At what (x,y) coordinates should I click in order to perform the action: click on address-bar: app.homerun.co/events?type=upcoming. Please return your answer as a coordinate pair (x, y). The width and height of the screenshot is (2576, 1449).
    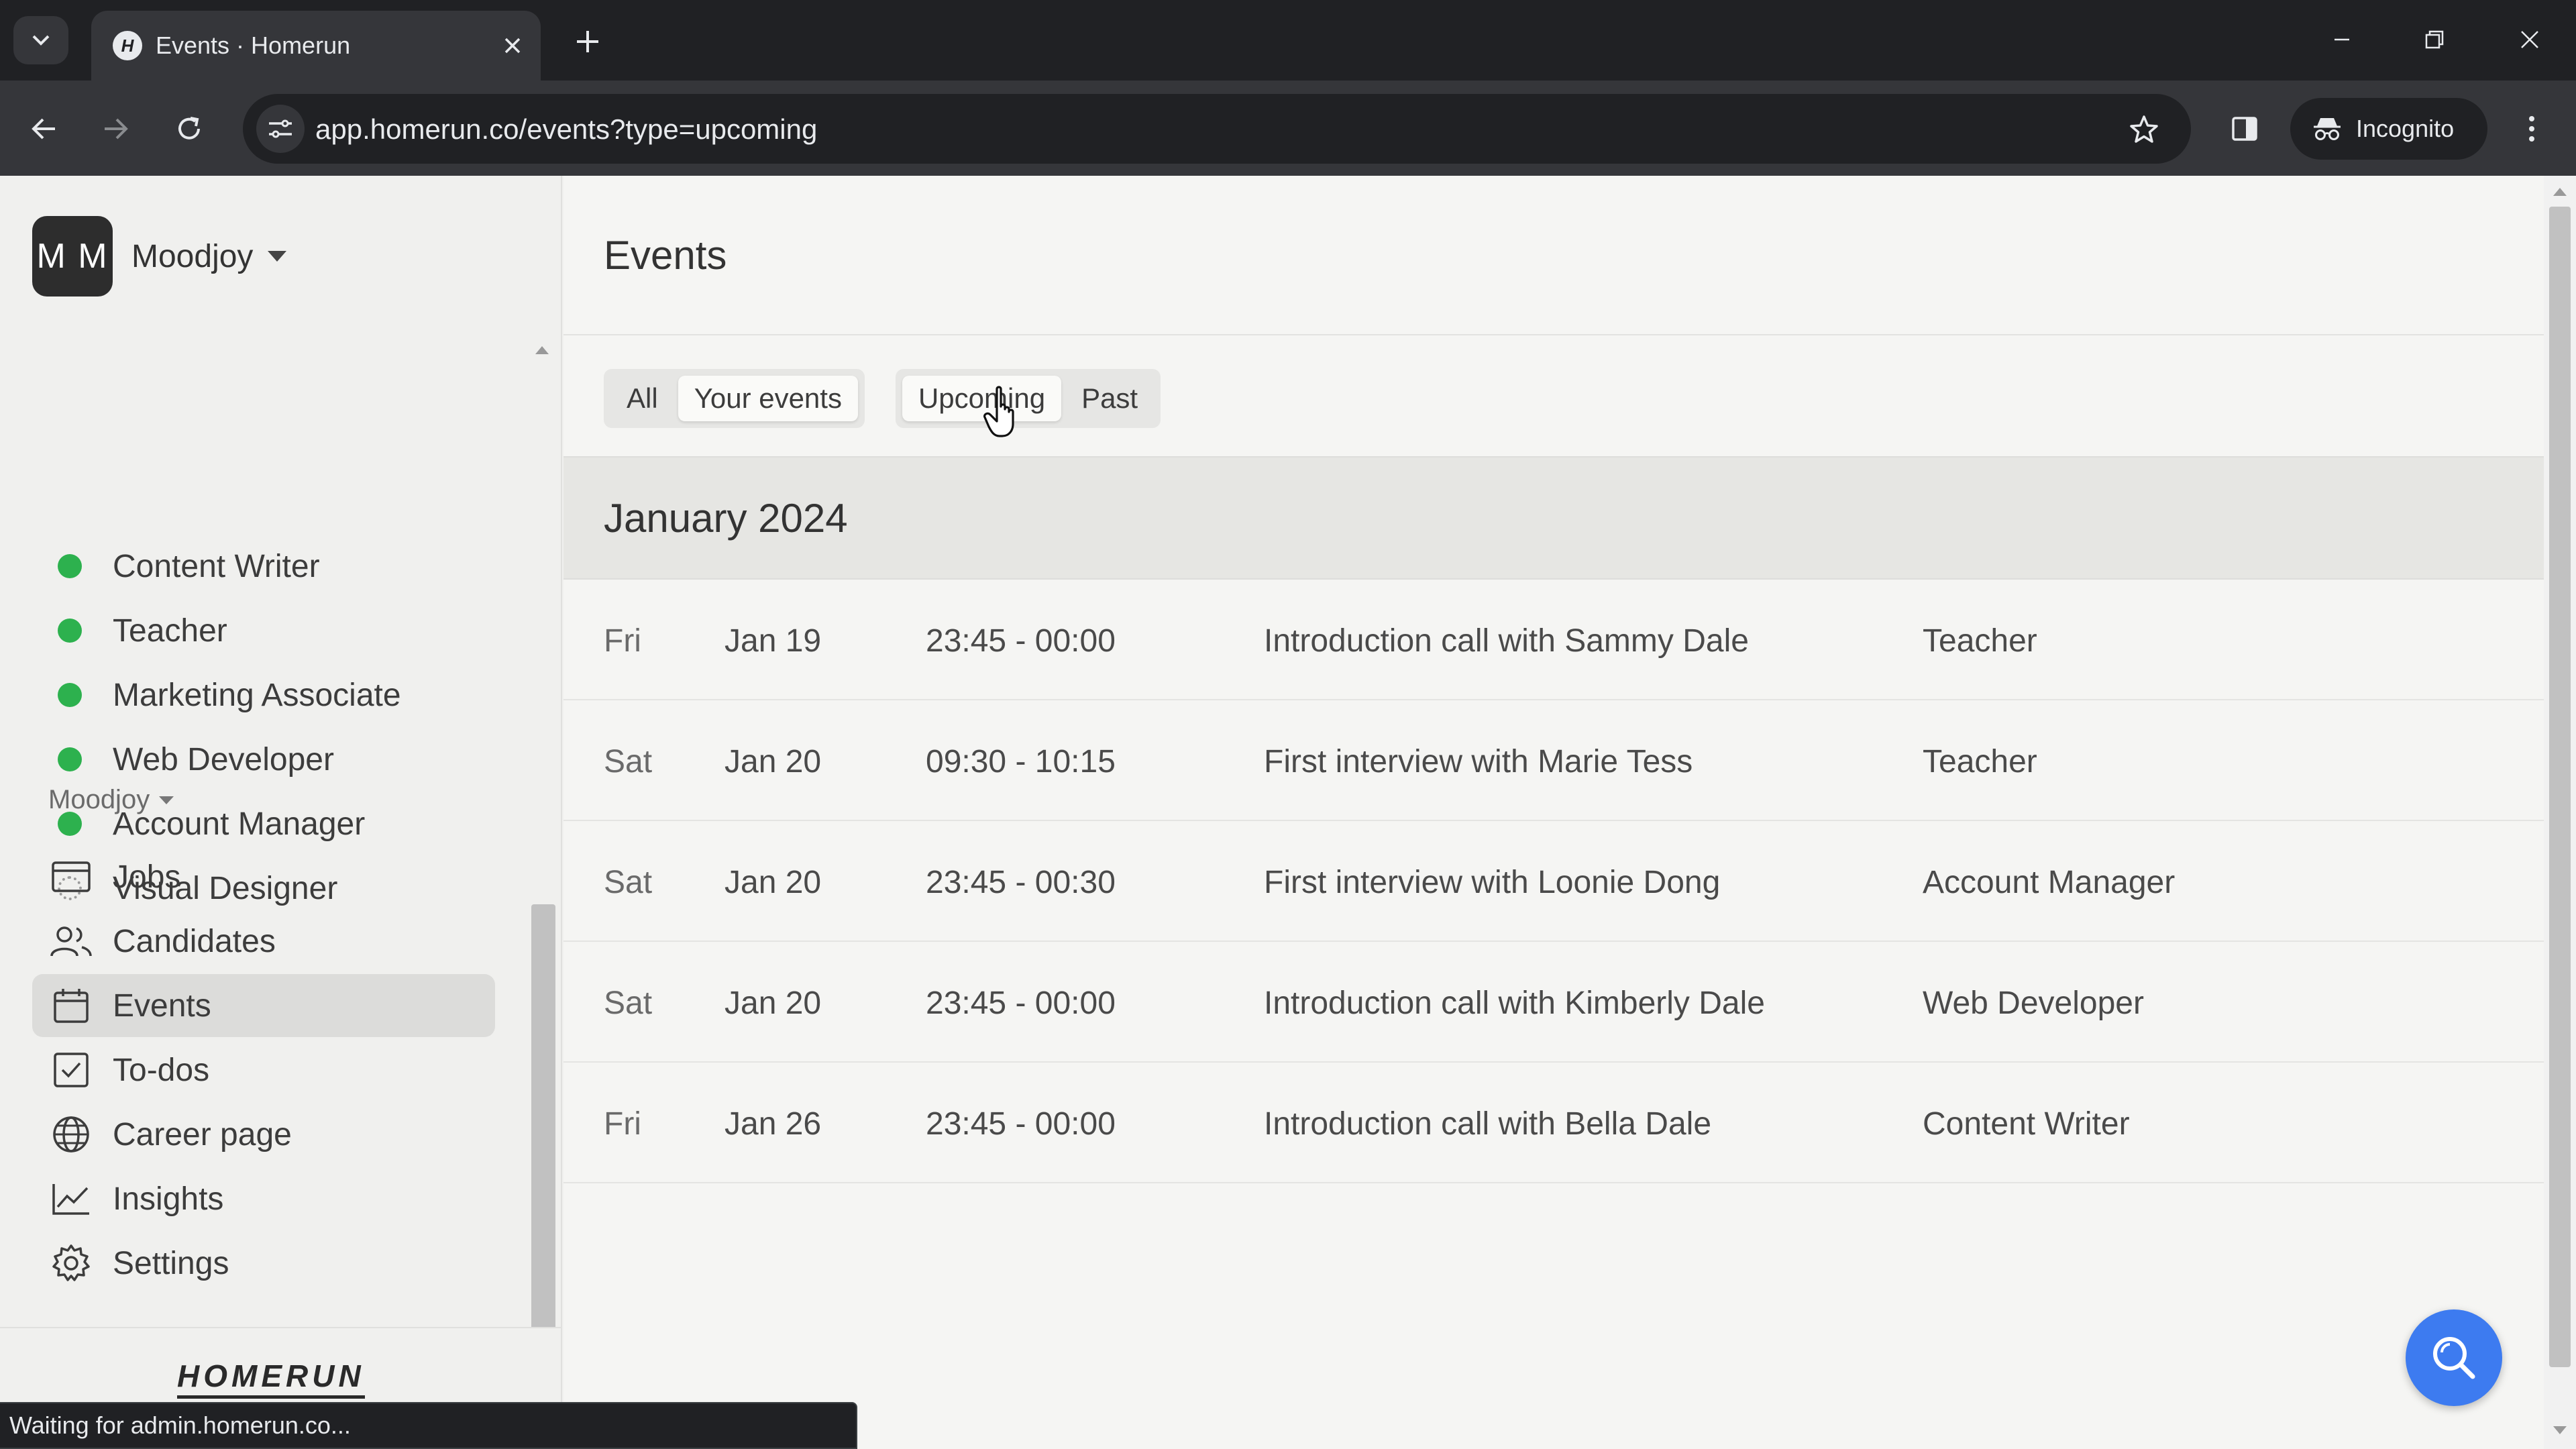
    Looking at the image, I should click on (1217, 129).